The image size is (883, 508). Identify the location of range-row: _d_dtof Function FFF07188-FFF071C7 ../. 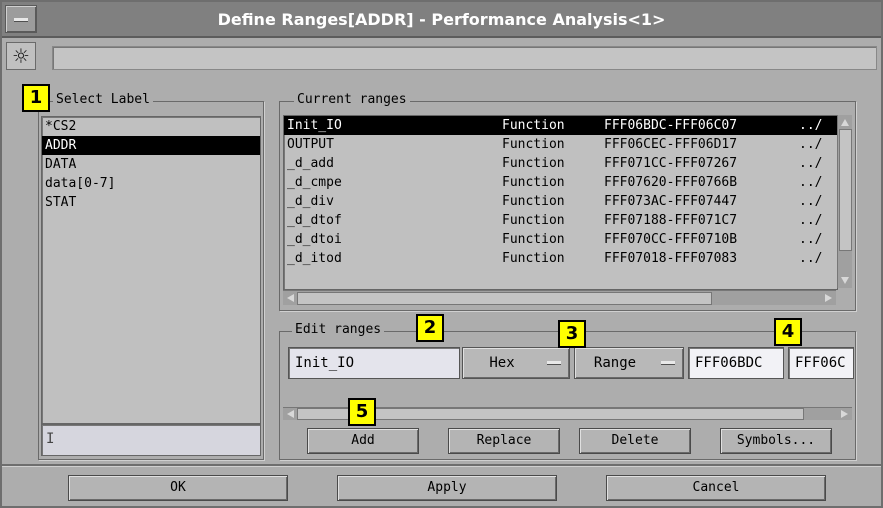
(560, 220).